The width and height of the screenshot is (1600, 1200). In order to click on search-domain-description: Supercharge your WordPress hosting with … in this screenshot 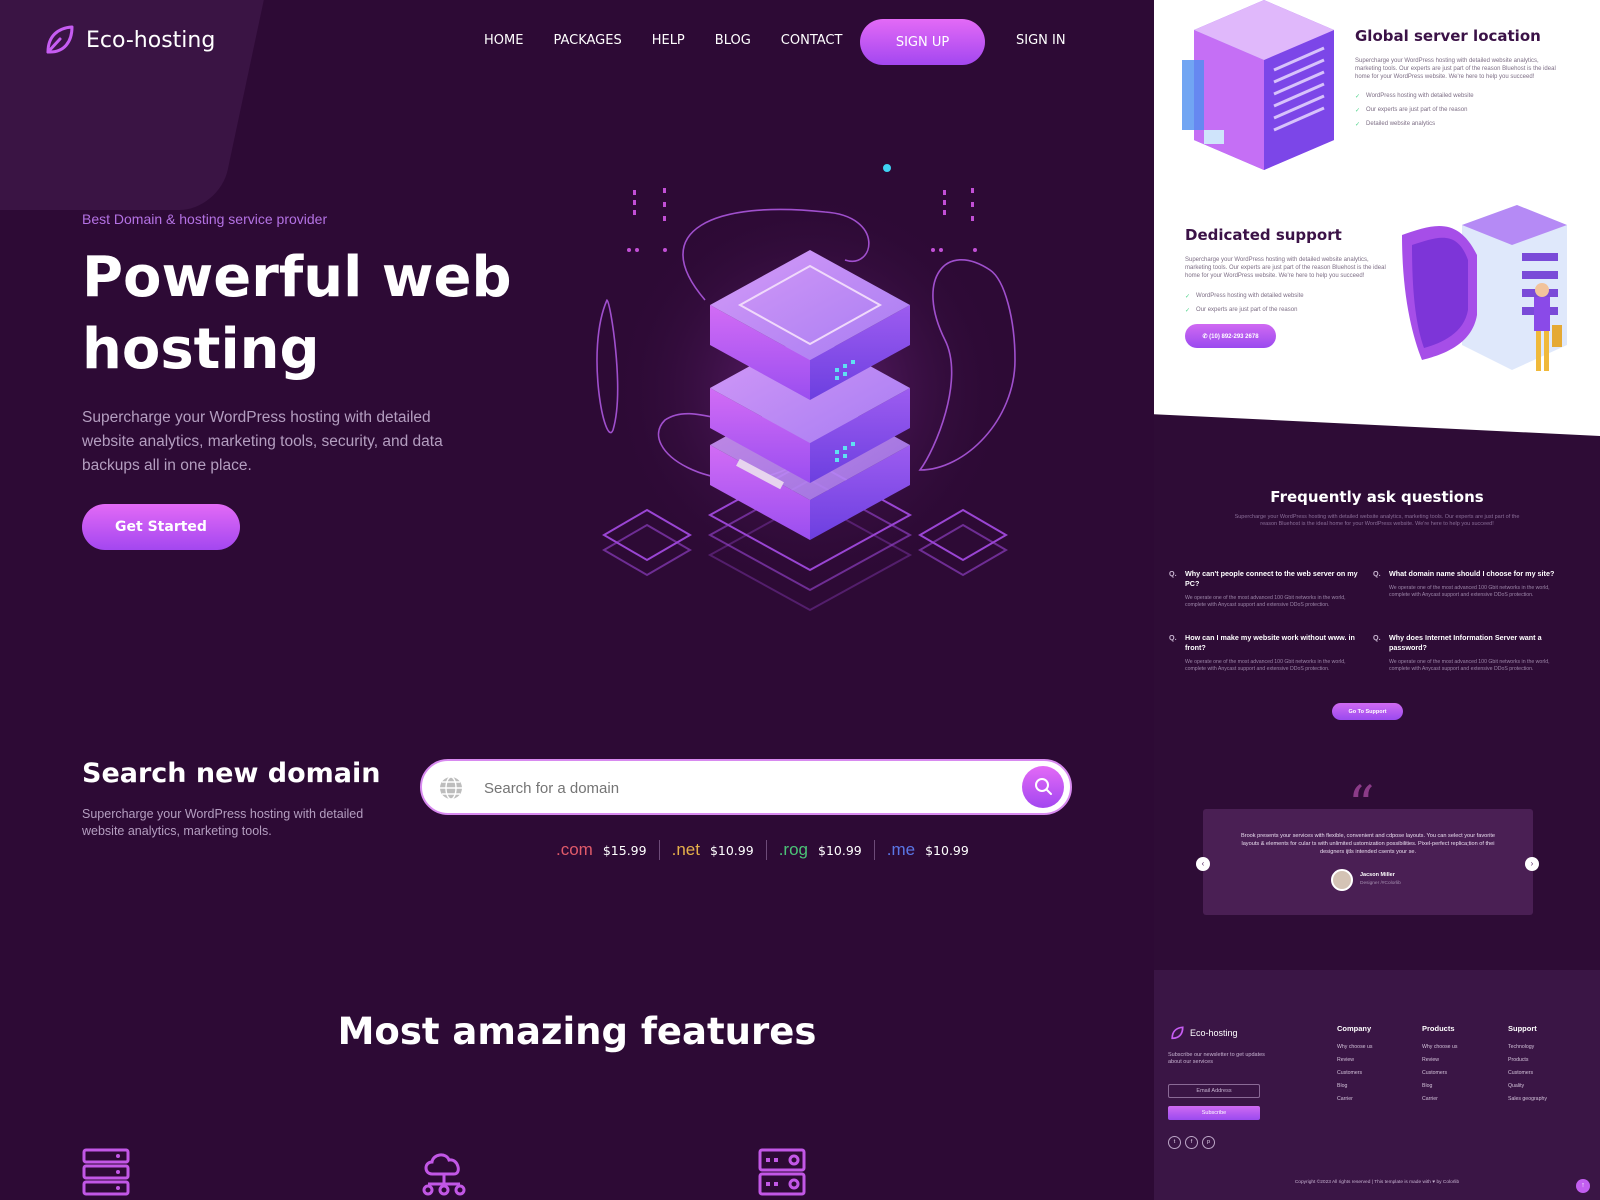, I will do `click(223, 822)`.